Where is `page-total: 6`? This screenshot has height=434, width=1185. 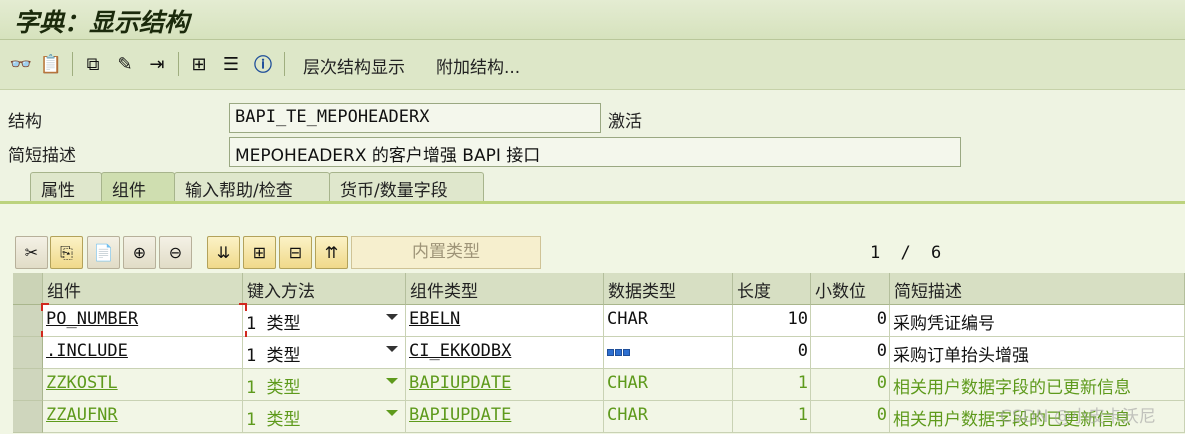 page-total: 6 is located at coordinates (936, 253).